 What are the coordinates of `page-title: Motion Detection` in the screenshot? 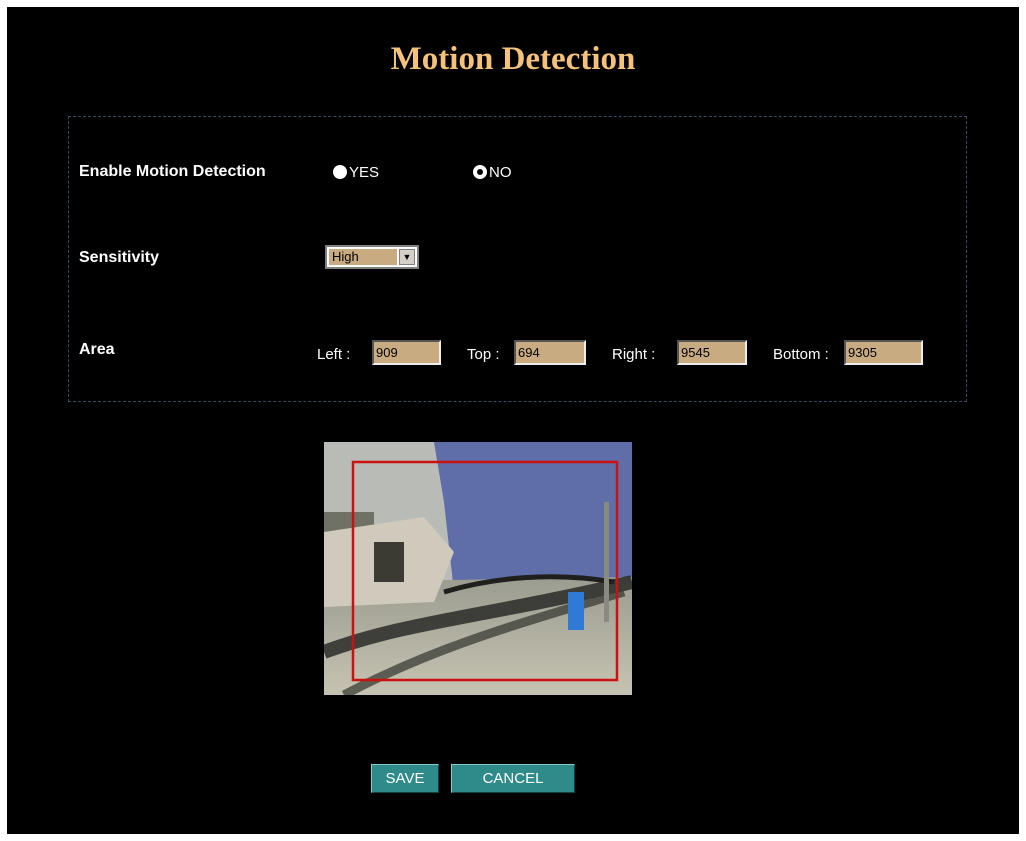 It's located at (513, 59).